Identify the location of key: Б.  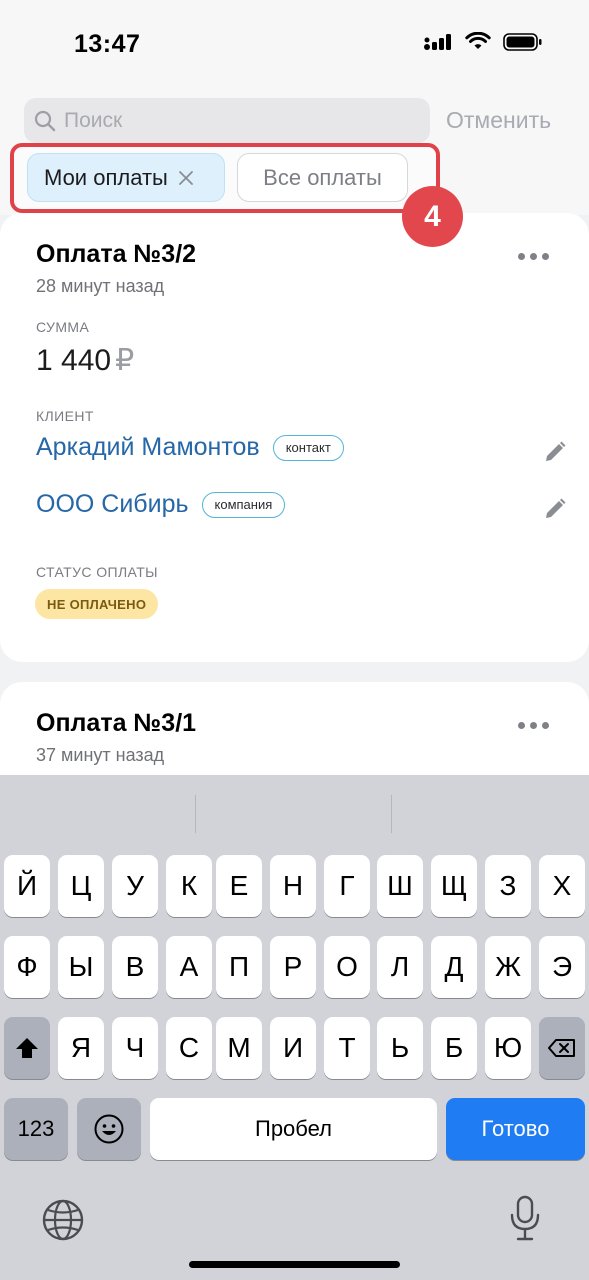
(454, 1048).